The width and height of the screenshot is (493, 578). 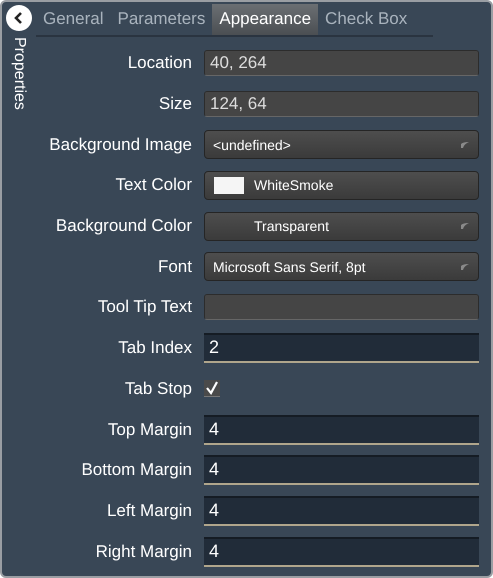 What do you see at coordinates (153, 185) in the screenshot?
I see `property-label: Text Color` at bounding box center [153, 185].